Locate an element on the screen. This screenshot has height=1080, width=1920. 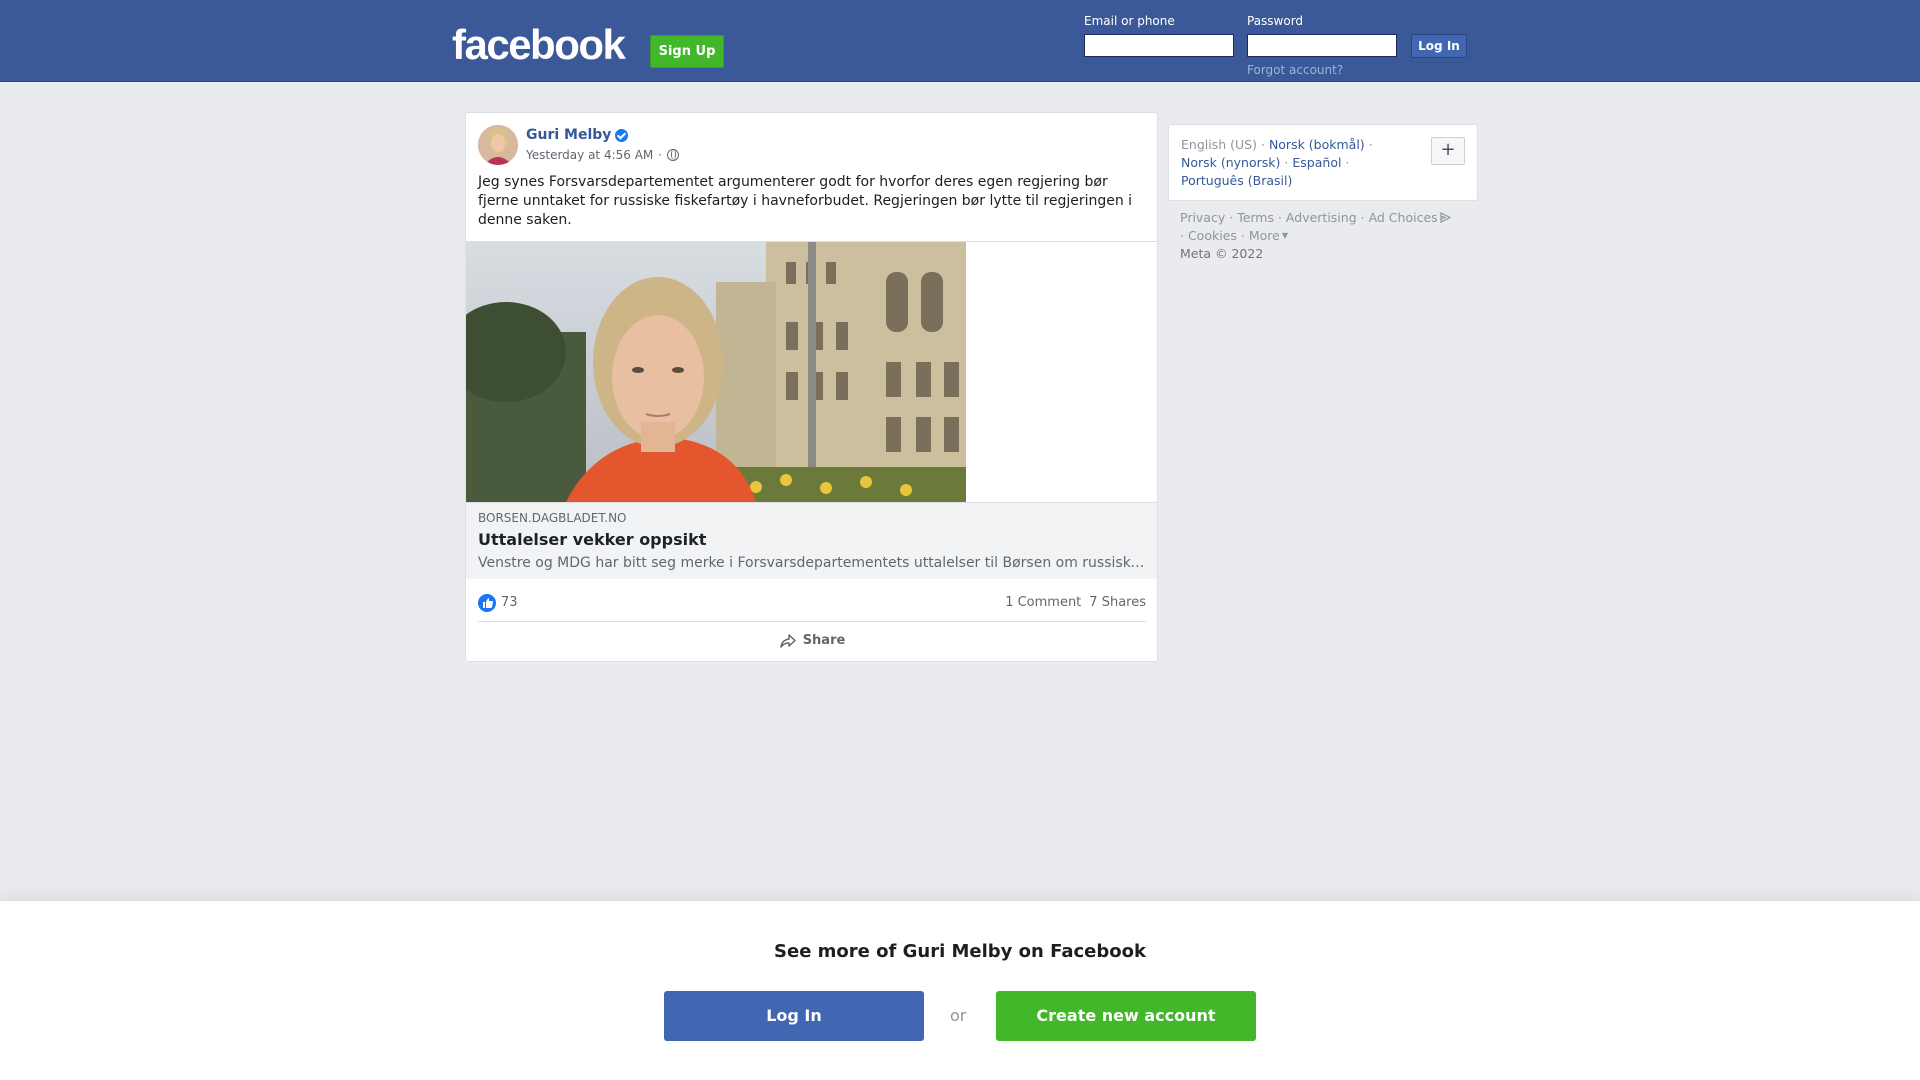
header-login-button: Log In is located at coordinates (1439, 46).